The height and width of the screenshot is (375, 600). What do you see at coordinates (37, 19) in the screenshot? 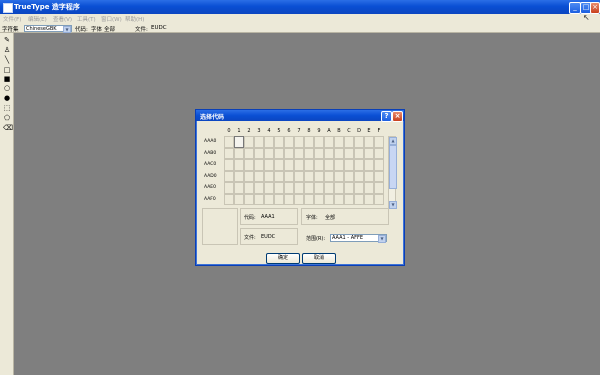
I see `menu-edit: 编辑(E)` at bounding box center [37, 19].